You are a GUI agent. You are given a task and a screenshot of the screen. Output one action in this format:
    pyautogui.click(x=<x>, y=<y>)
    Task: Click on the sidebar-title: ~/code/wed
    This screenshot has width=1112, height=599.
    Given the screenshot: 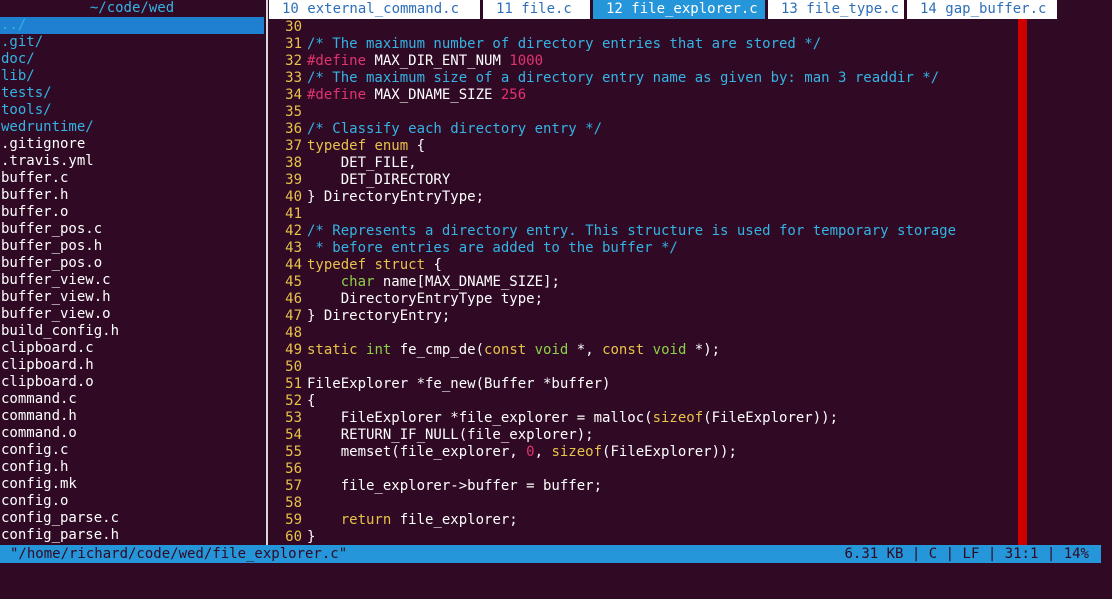 What is the action you would take?
    pyautogui.click(x=132, y=8)
    